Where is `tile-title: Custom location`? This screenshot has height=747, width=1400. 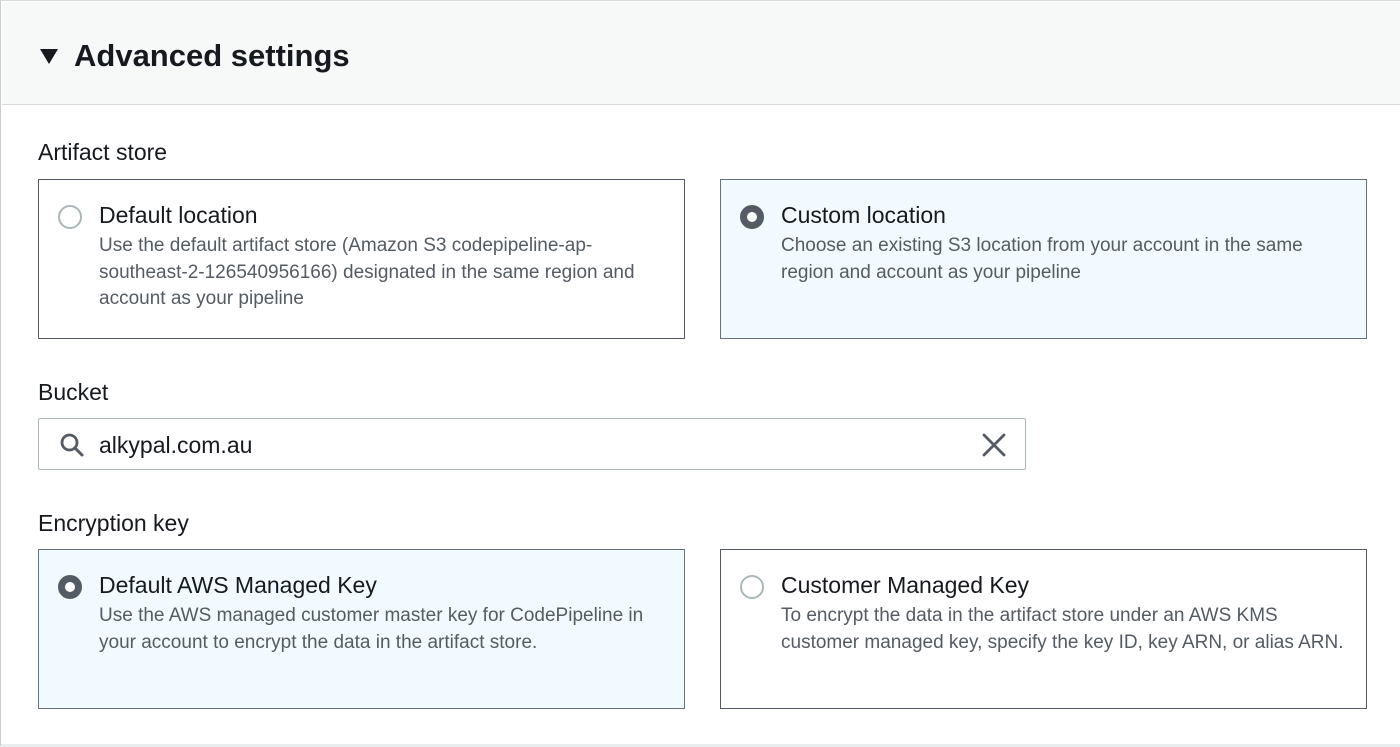 tile-title: Custom location is located at coordinates (863, 215).